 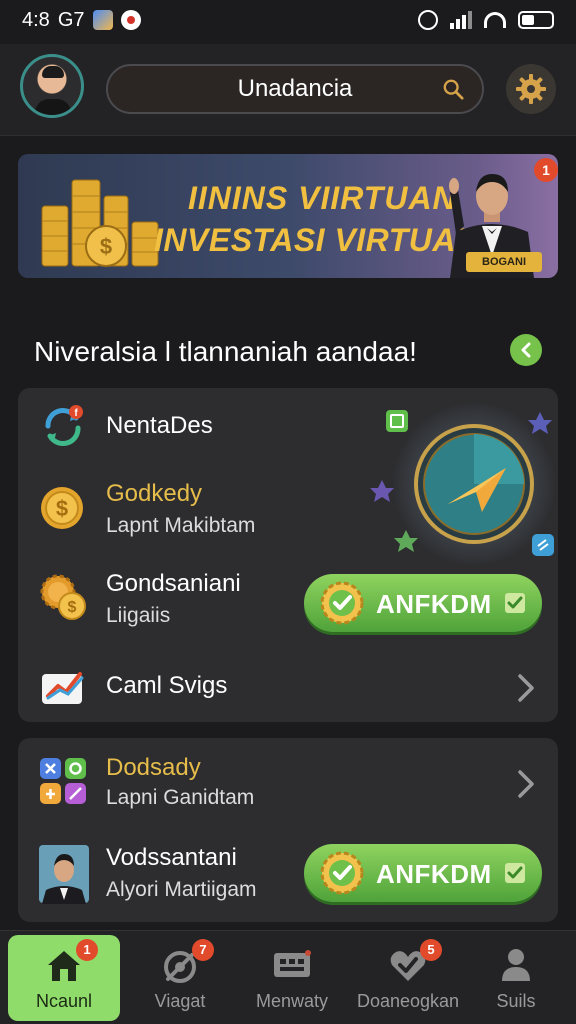 I want to click on wifi-icon, so click(x=495, y=20).